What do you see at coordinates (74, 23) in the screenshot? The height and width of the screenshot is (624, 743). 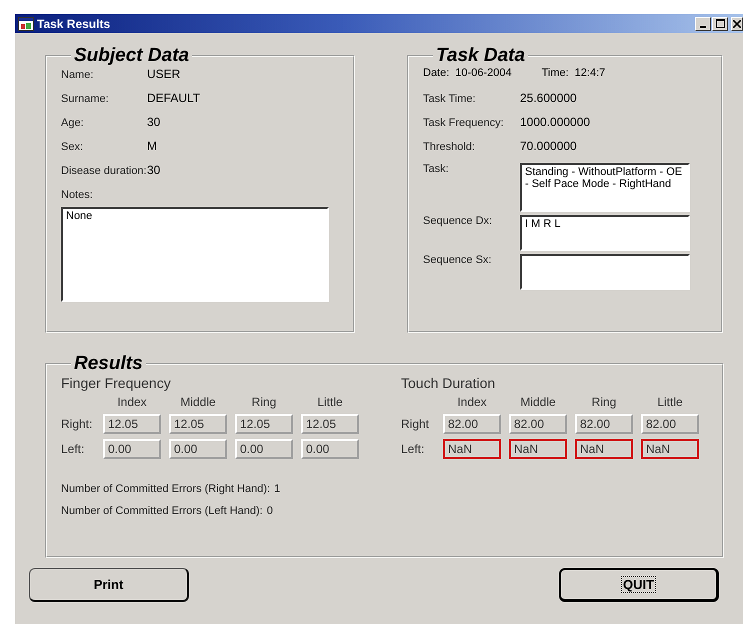 I see `window-title: Task Results` at bounding box center [74, 23].